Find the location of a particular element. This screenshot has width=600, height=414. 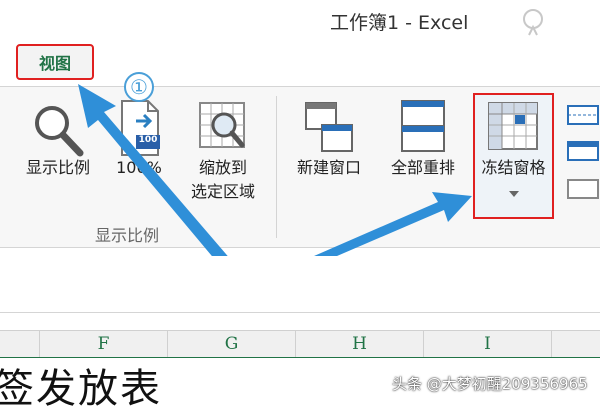

help-icon is located at coordinates (533, 23).